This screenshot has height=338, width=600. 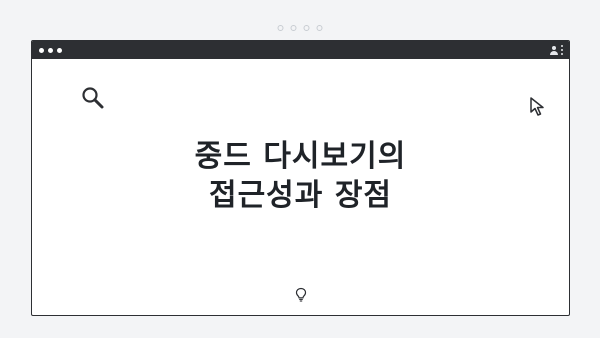 I want to click on title-line-1: 중드 다시보기의, so click(x=300, y=156).